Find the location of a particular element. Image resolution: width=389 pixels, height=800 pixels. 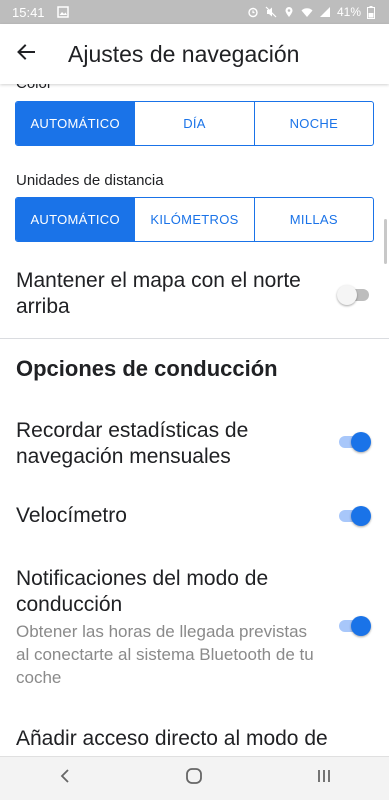

driving-options-header: Opciones de conducción is located at coordinates (147, 368).